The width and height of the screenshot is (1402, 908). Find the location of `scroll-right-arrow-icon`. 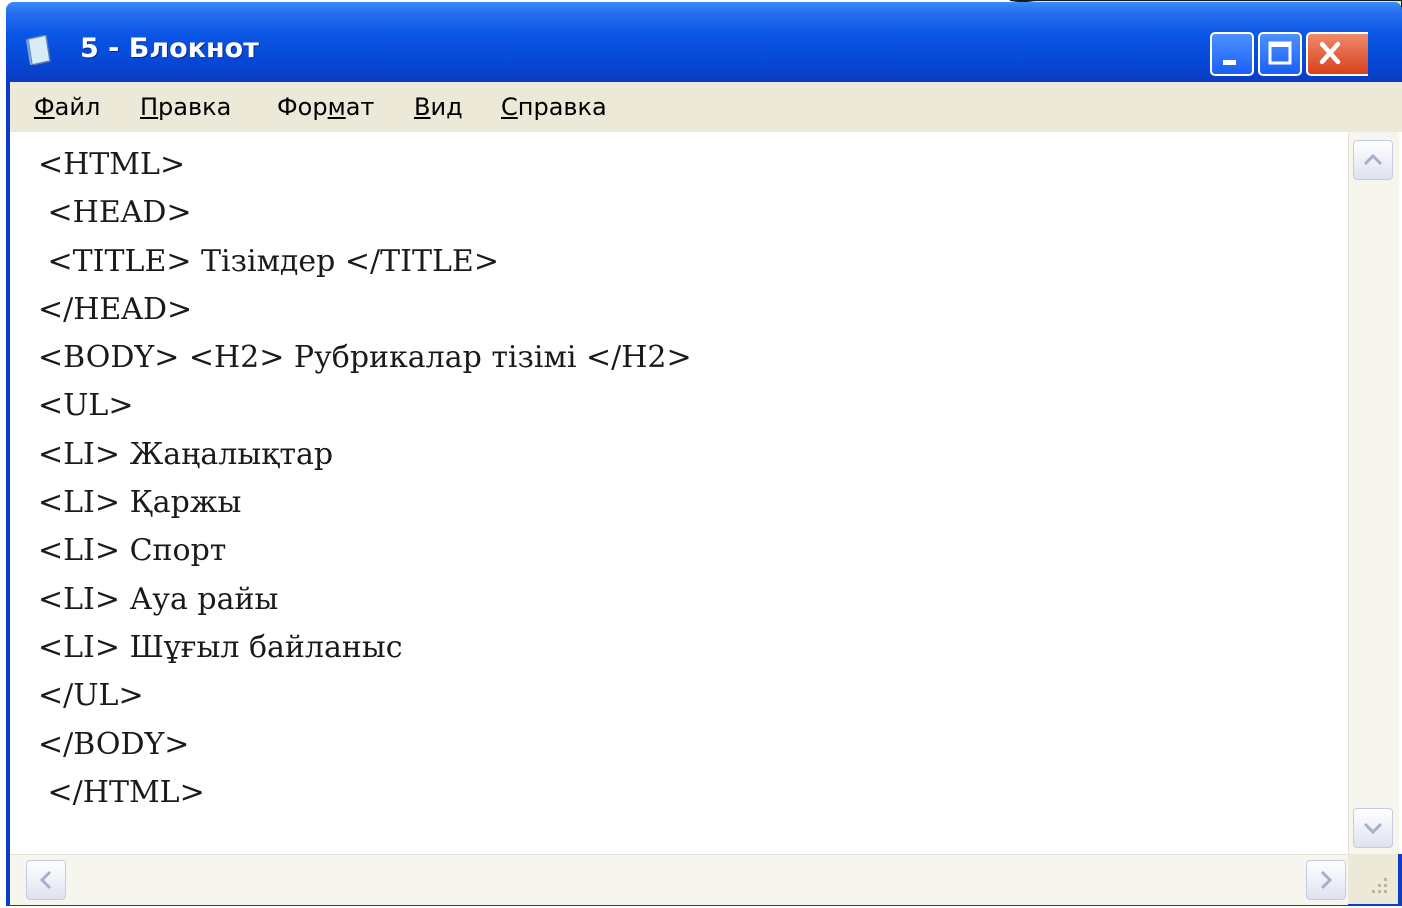

scroll-right-arrow-icon is located at coordinates (1326, 880).